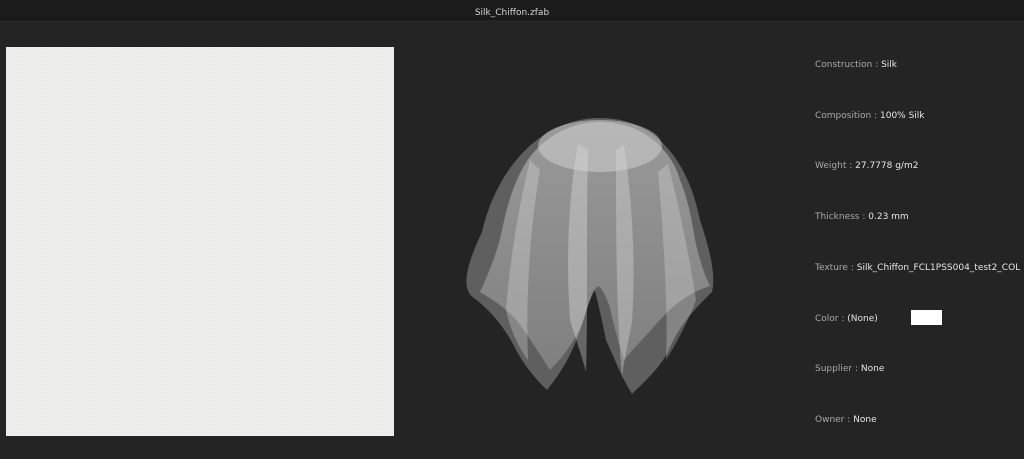 This screenshot has height=459, width=1024. What do you see at coordinates (827, 319) in the screenshot?
I see `property-label: Color` at bounding box center [827, 319].